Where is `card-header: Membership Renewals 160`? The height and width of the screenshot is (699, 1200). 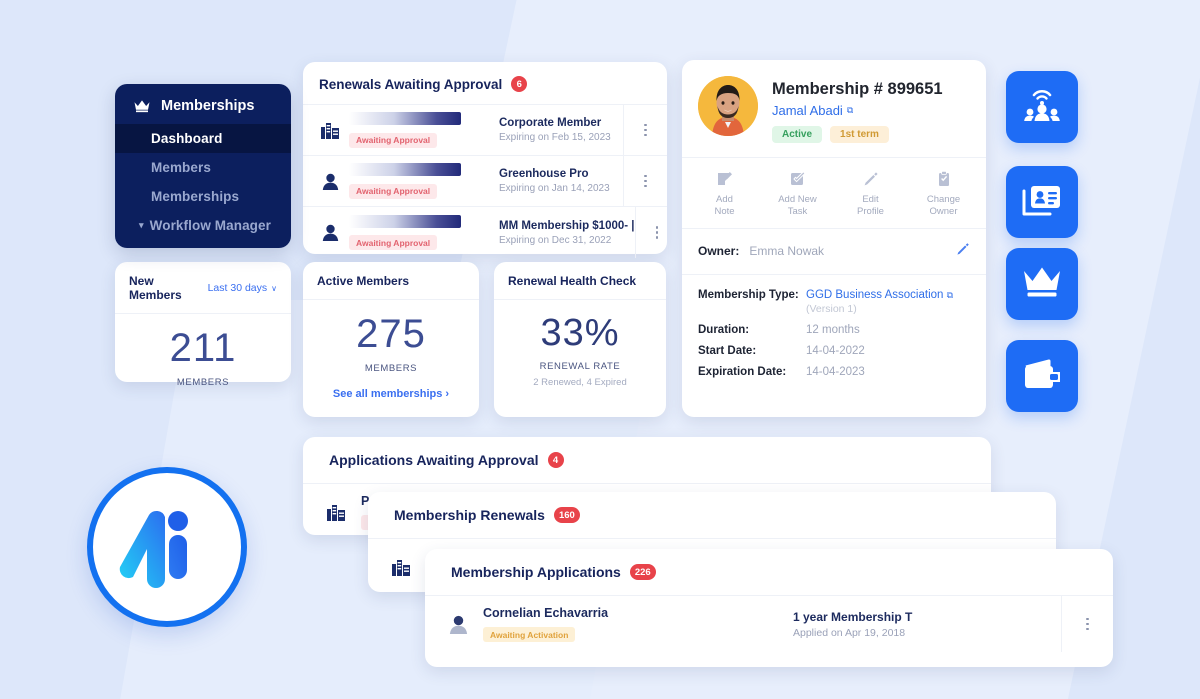
card-header: Membership Renewals 160 is located at coordinates (712, 515).